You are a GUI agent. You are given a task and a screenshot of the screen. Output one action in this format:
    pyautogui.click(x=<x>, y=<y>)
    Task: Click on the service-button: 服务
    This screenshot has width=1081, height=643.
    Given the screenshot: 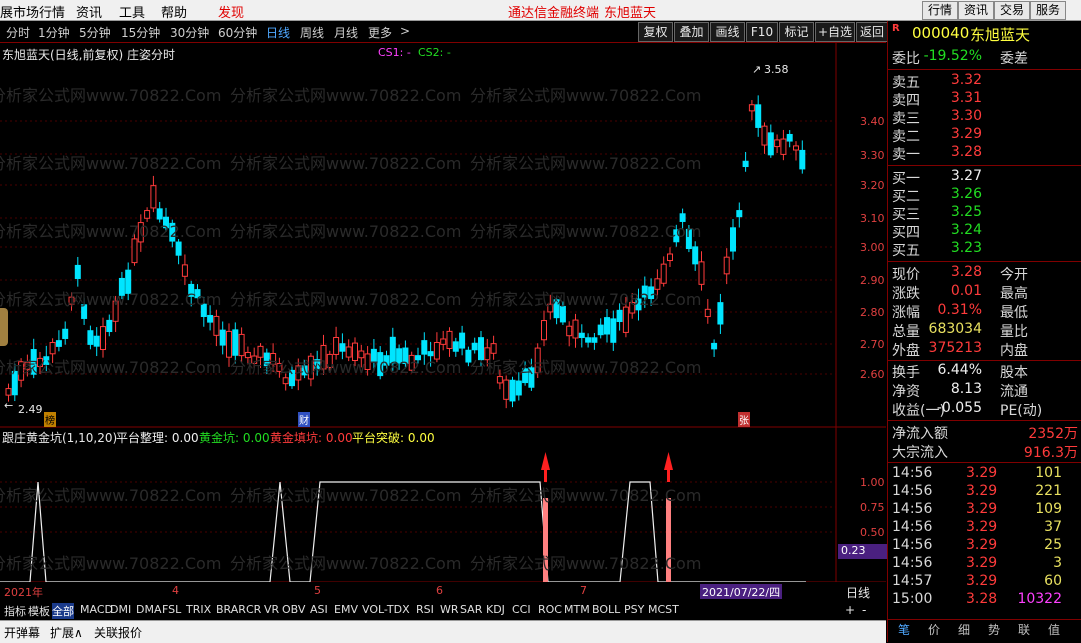 What is the action you would take?
    pyautogui.click(x=1048, y=10)
    